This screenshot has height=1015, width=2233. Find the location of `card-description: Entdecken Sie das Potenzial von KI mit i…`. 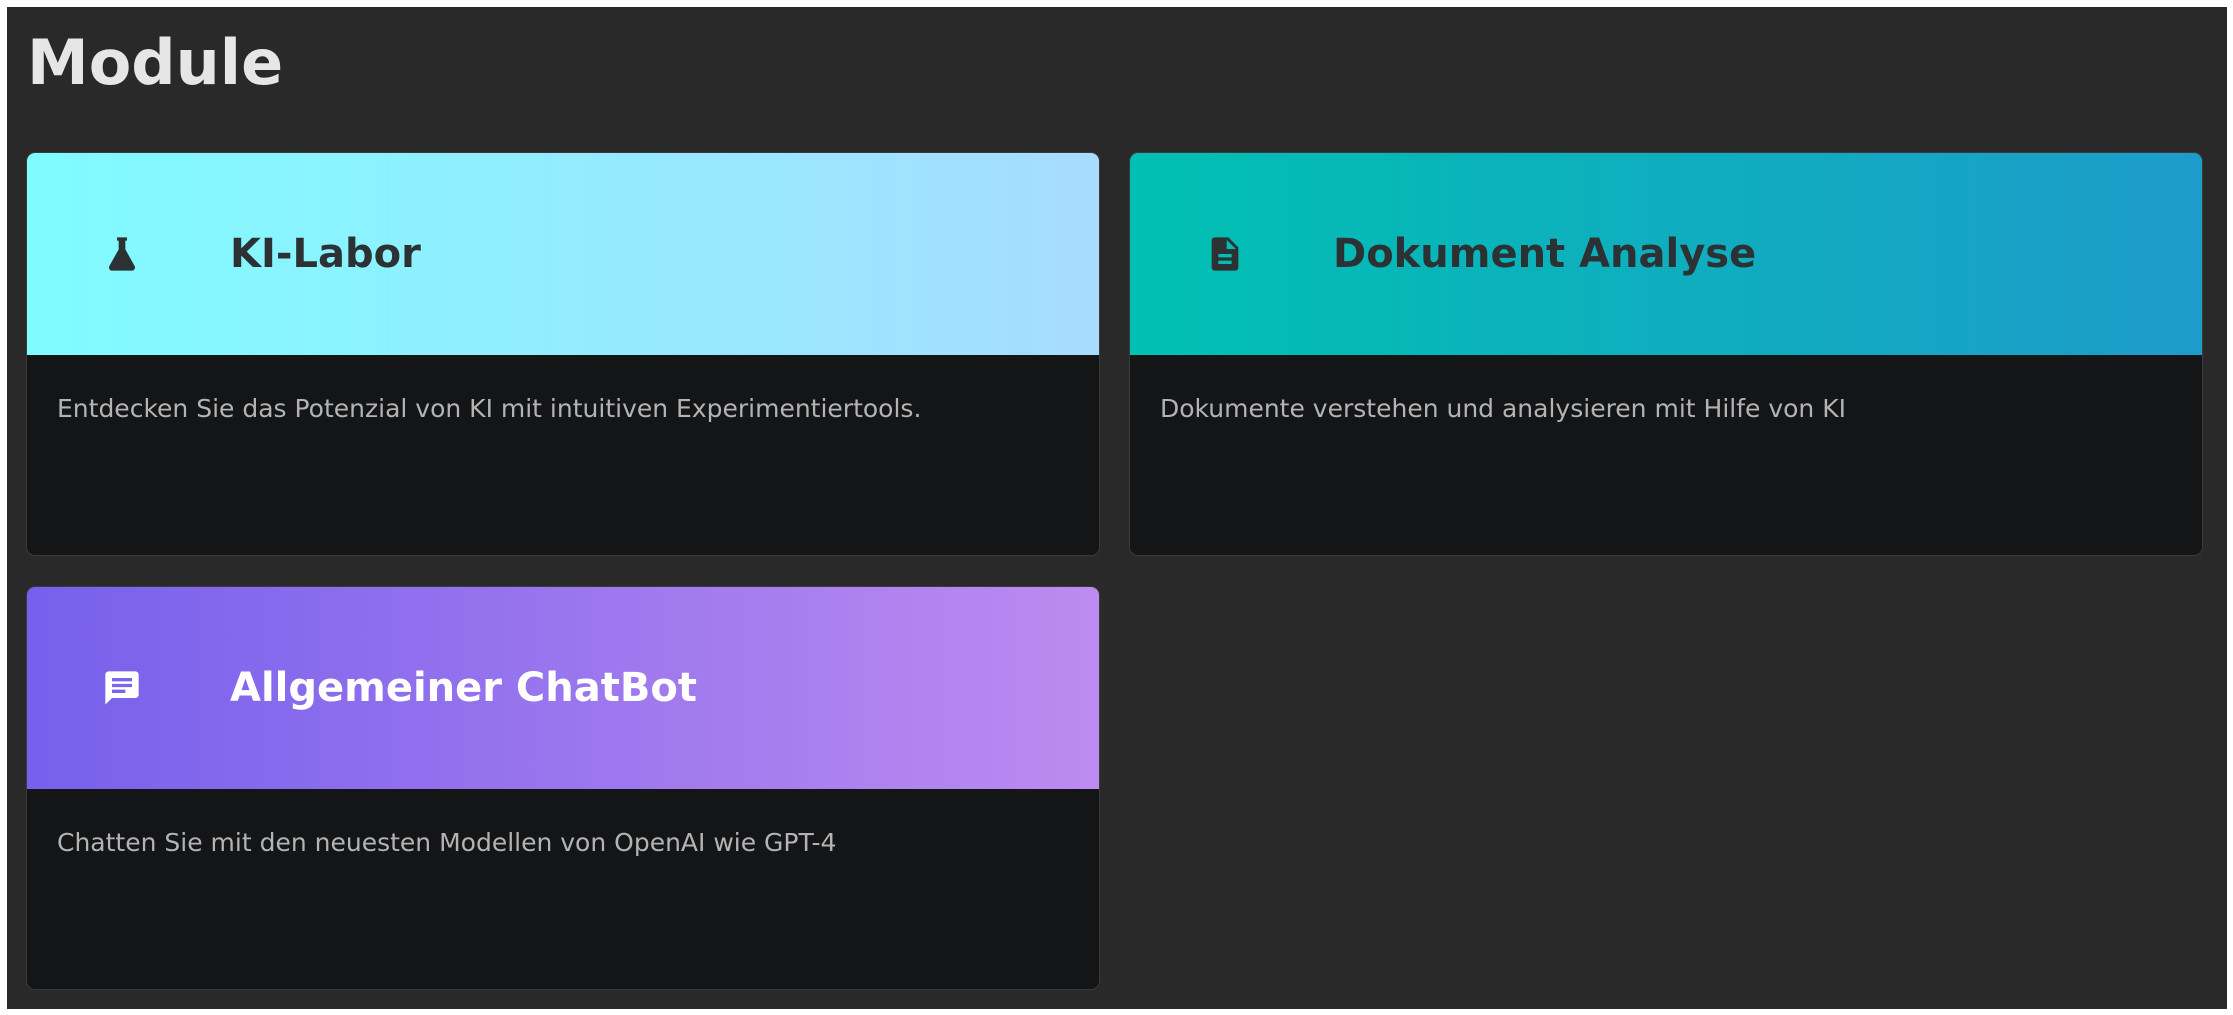

card-description: Entdecken Sie das Potenzial von KI mit i… is located at coordinates (489, 408).